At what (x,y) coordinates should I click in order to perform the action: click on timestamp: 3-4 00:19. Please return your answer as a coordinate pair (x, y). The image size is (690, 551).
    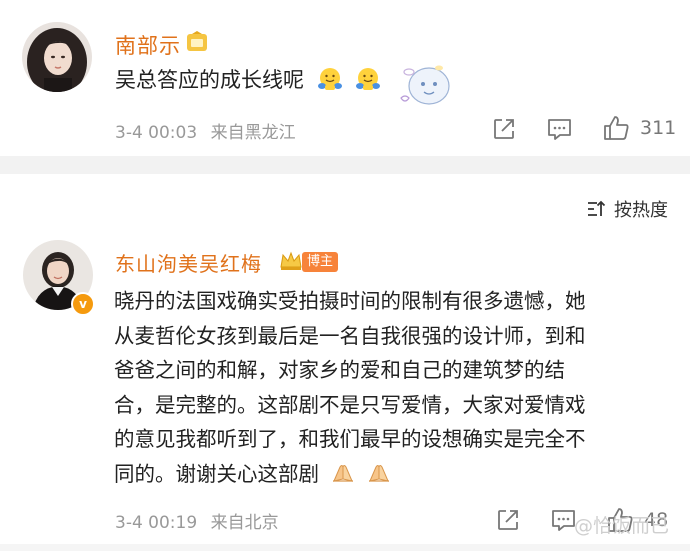
    Looking at the image, I should click on (156, 523).